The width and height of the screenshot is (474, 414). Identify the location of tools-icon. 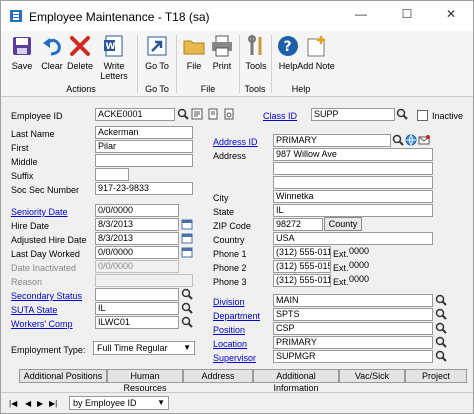
(255, 45).